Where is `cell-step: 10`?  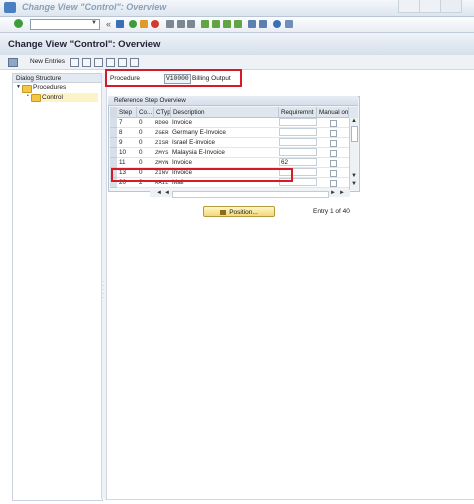
cell-step: 10 is located at coordinates (123, 152).